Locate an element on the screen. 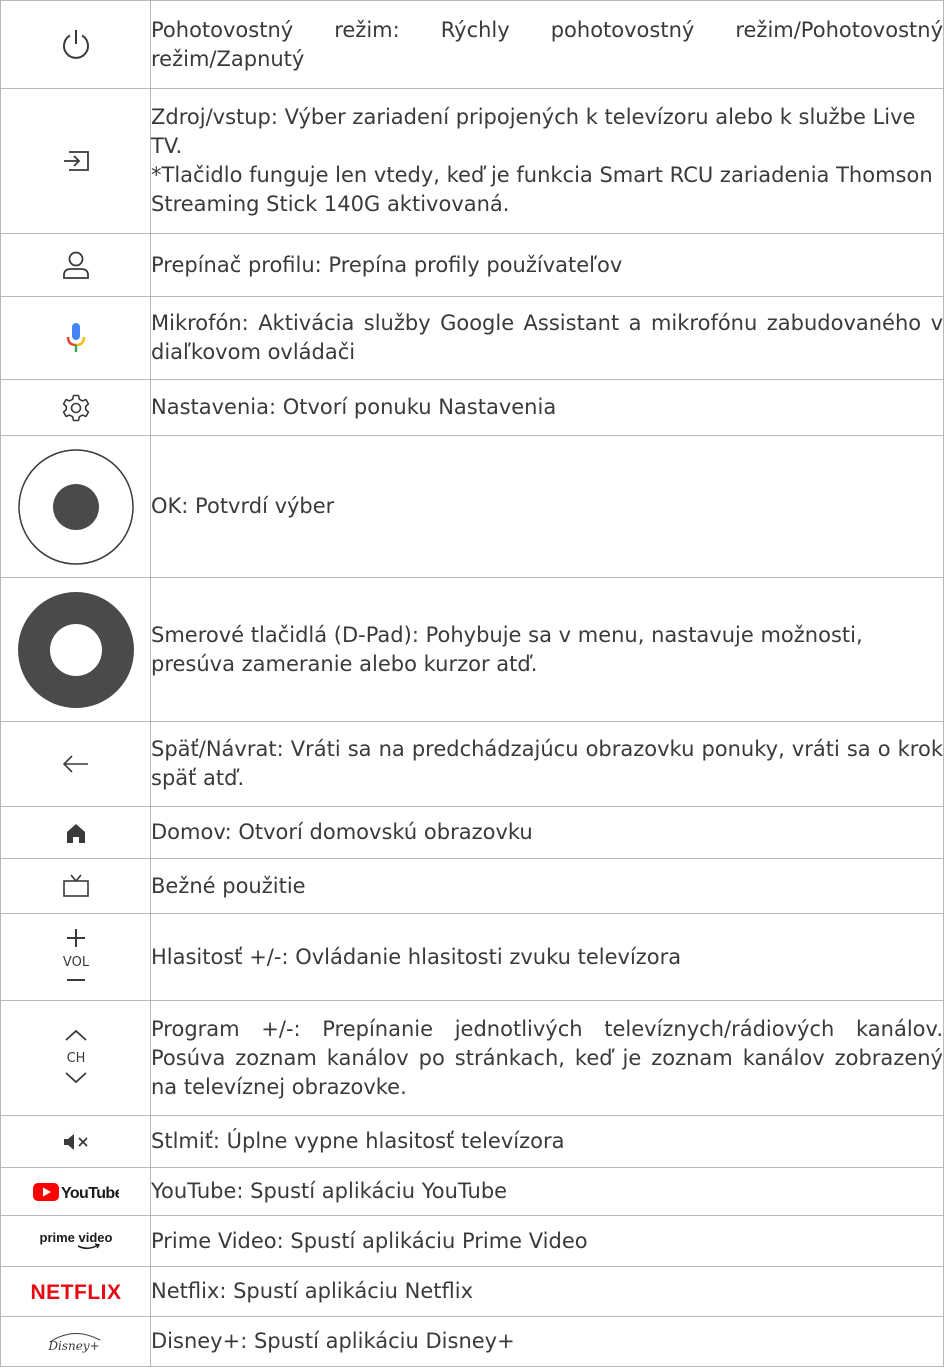 This screenshot has height=1367, width=945. youtube-logo-icon: YouTube is located at coordinates (75, 1192).